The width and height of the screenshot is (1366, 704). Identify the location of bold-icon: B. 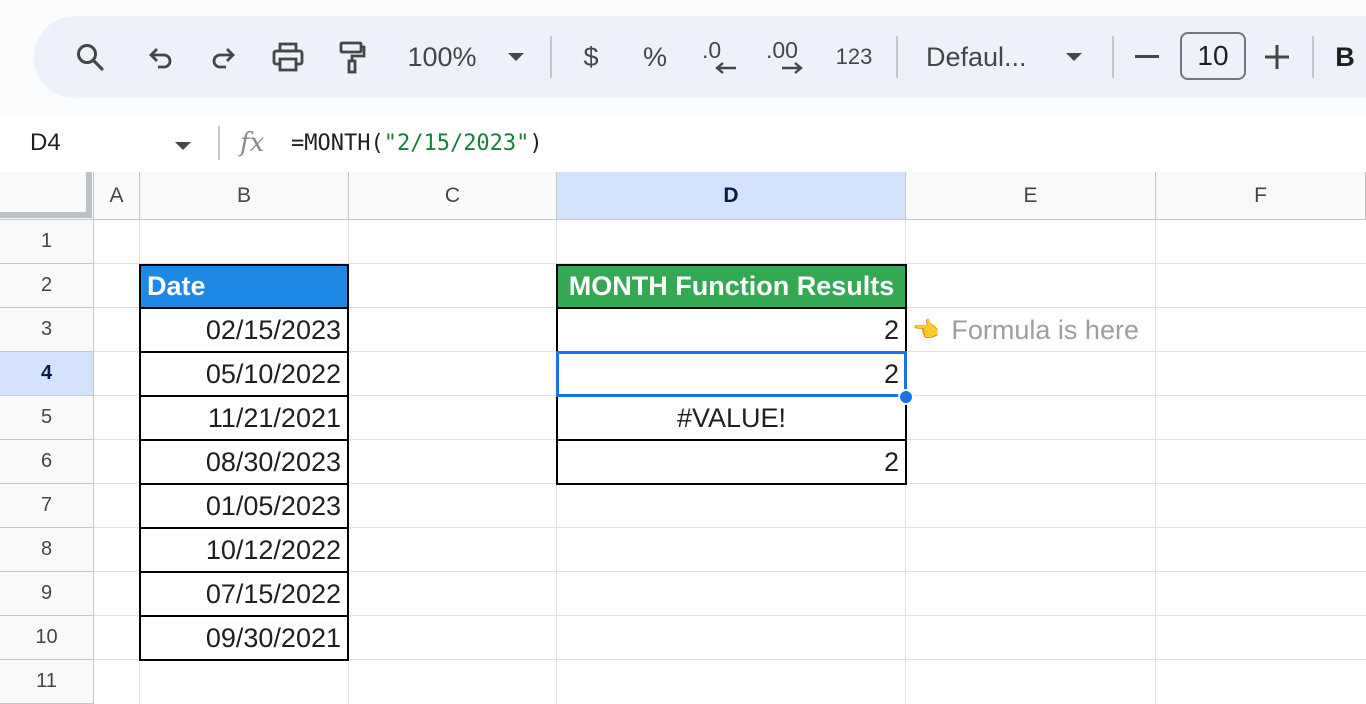
(1345, 56).